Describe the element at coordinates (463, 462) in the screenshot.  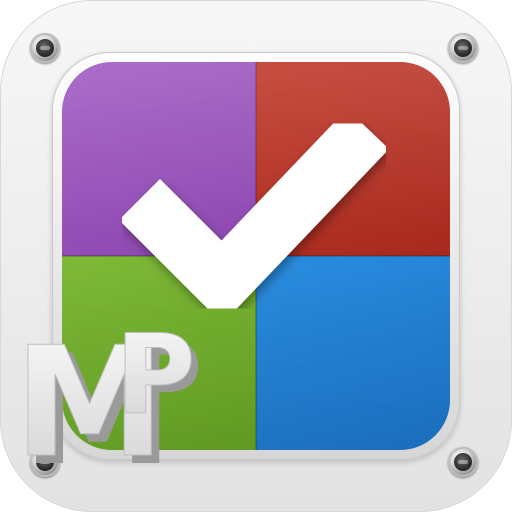
I see `screw-bottom-right` at that location.